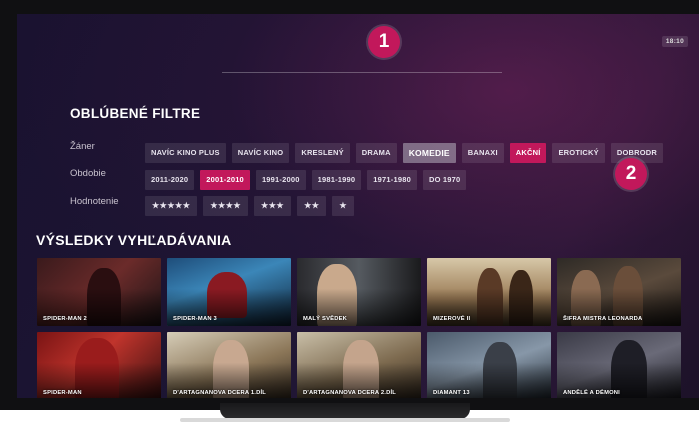 This screenshot has width=699, height=423. I want to click on movie-title: ŠIFRA MISTRA LEONARDA, so click(603, 319).